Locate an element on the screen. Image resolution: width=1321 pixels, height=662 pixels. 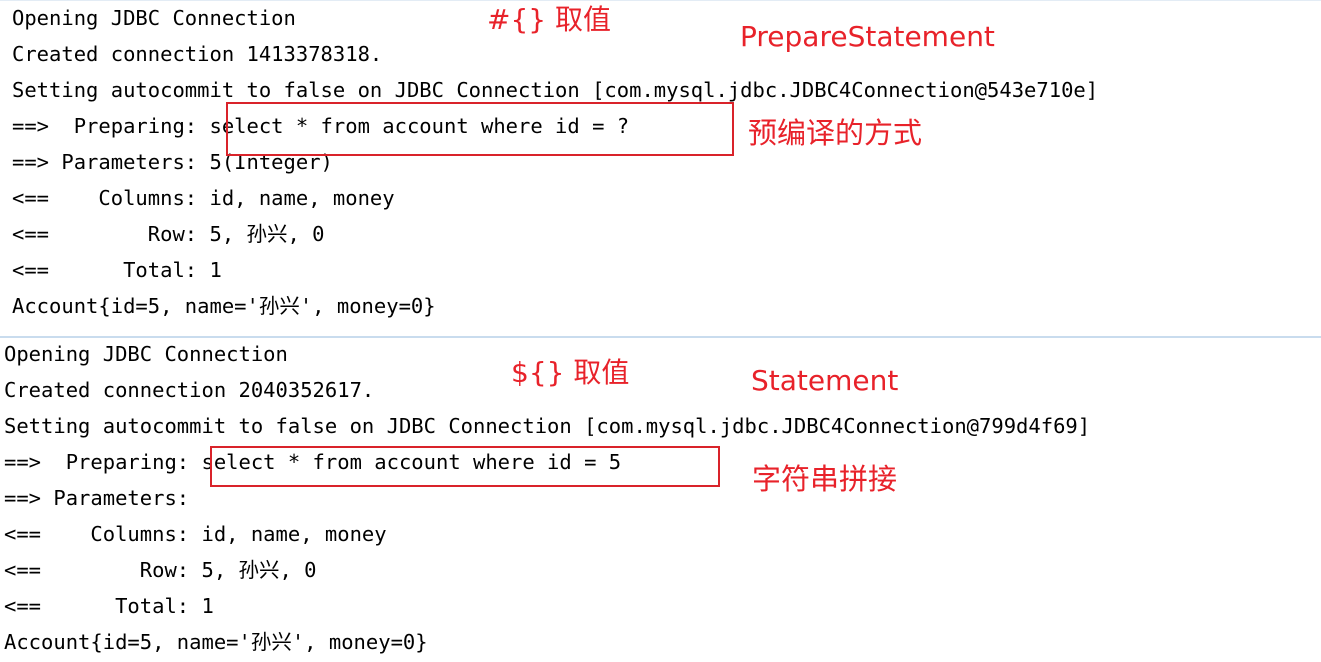
log-line-created: Created connection 2040352617. is located at coordinates (189, 390).